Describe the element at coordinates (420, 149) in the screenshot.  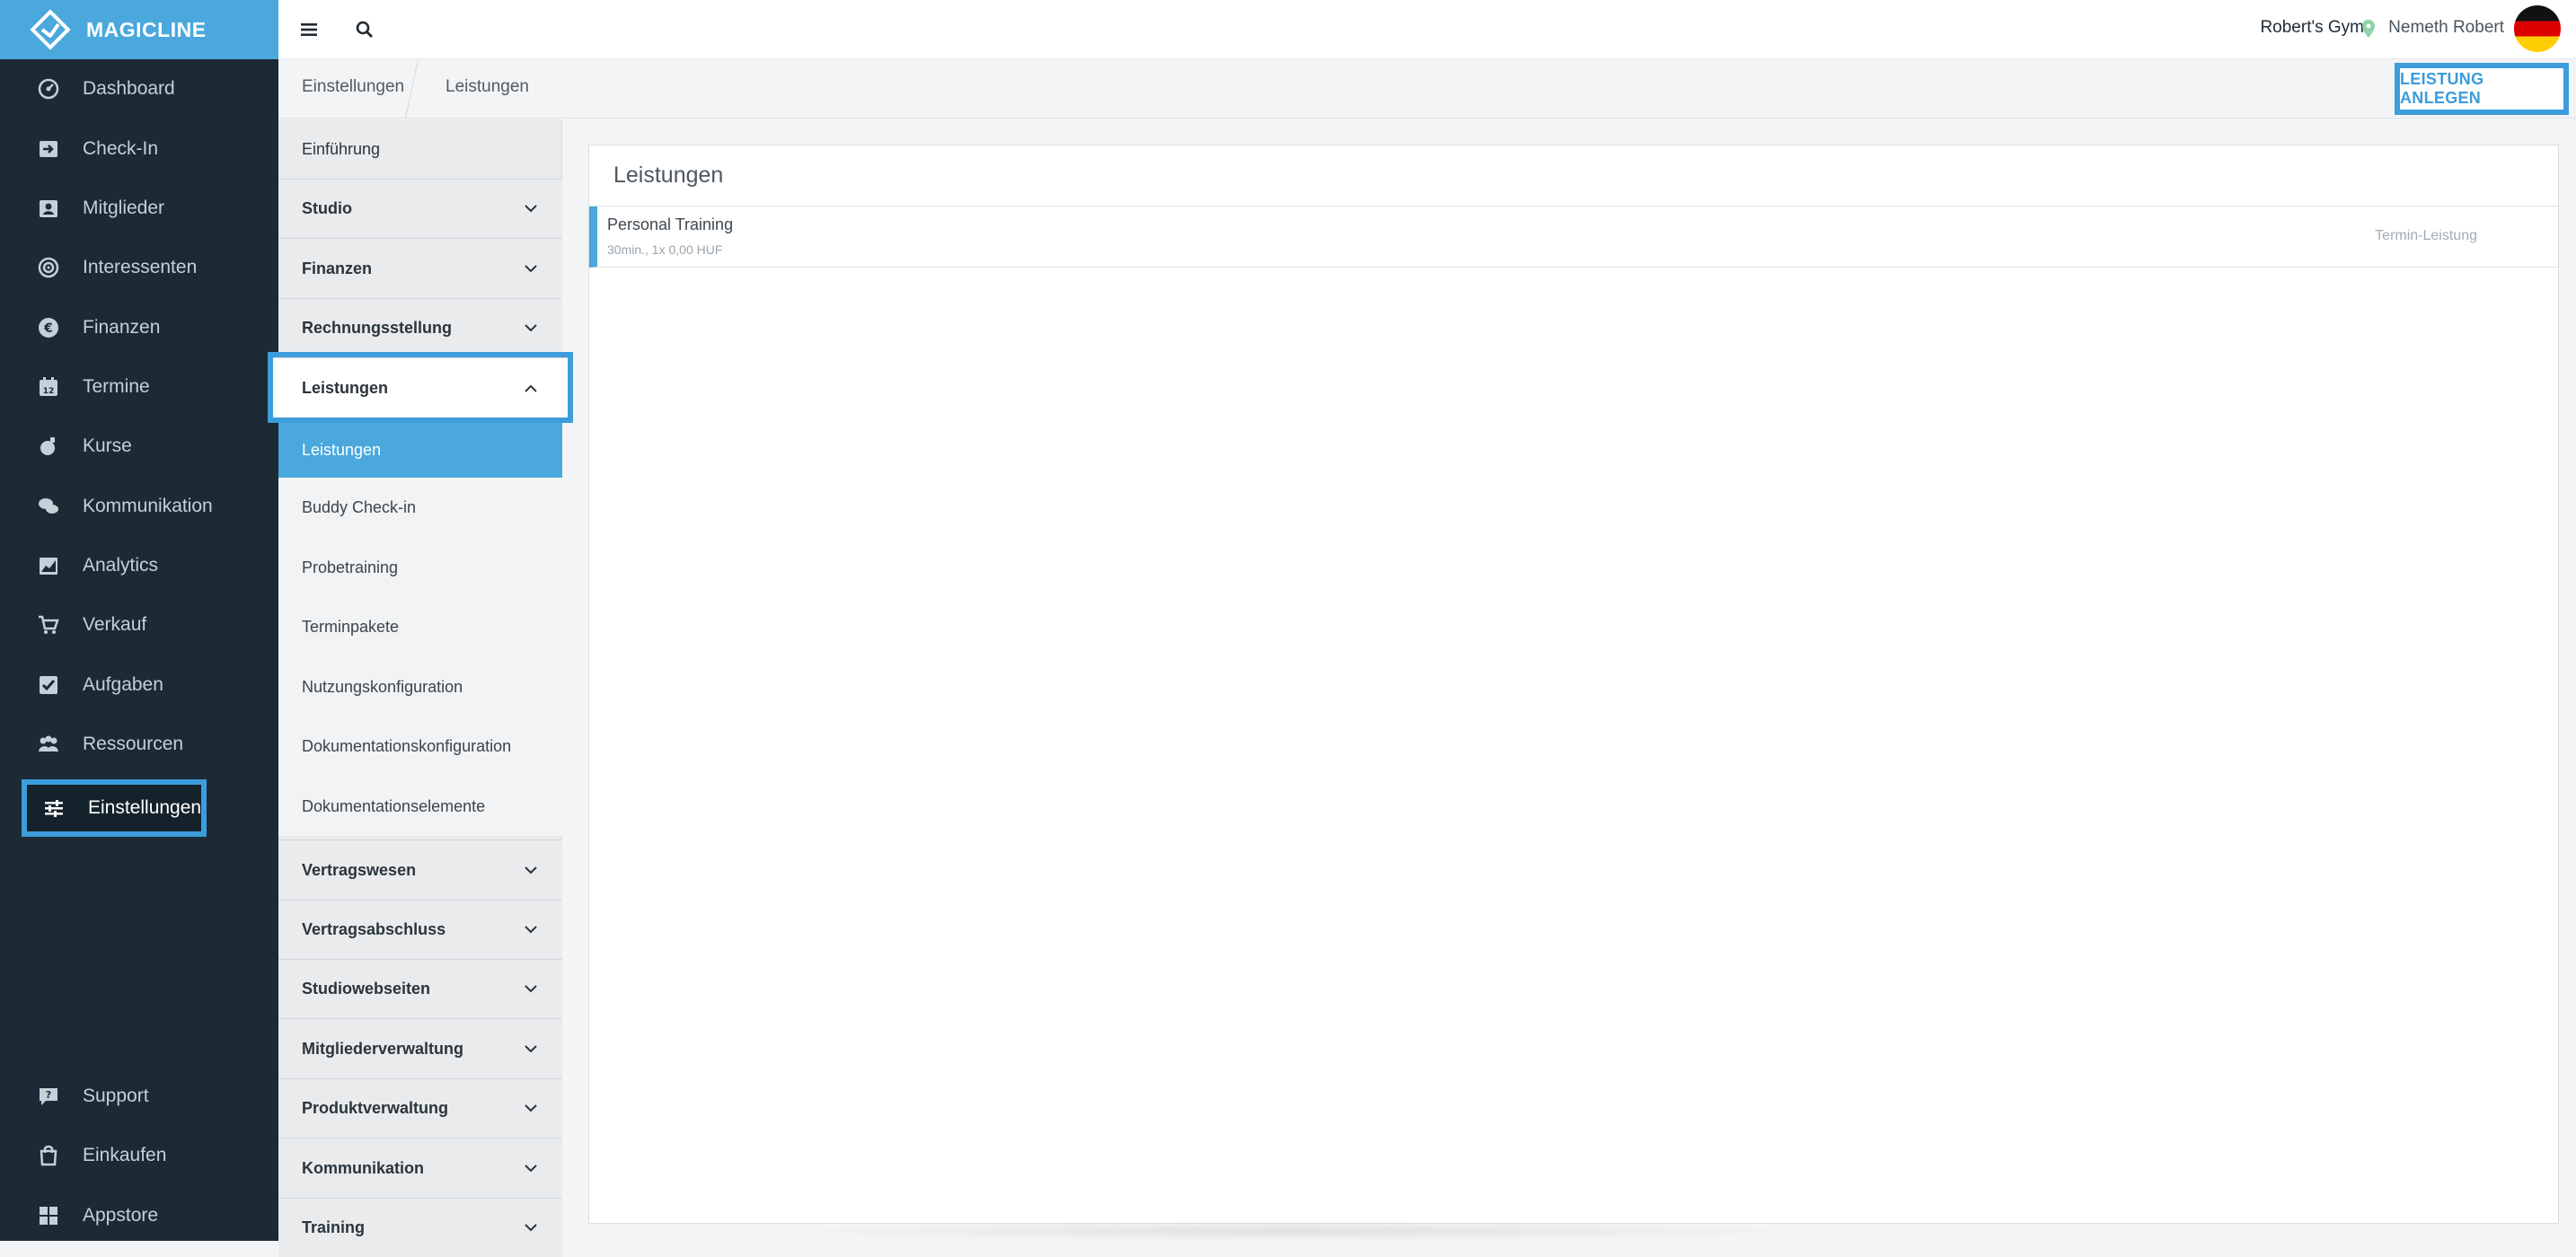
I see `submenu-einfuehrung: Einführung` at that location.